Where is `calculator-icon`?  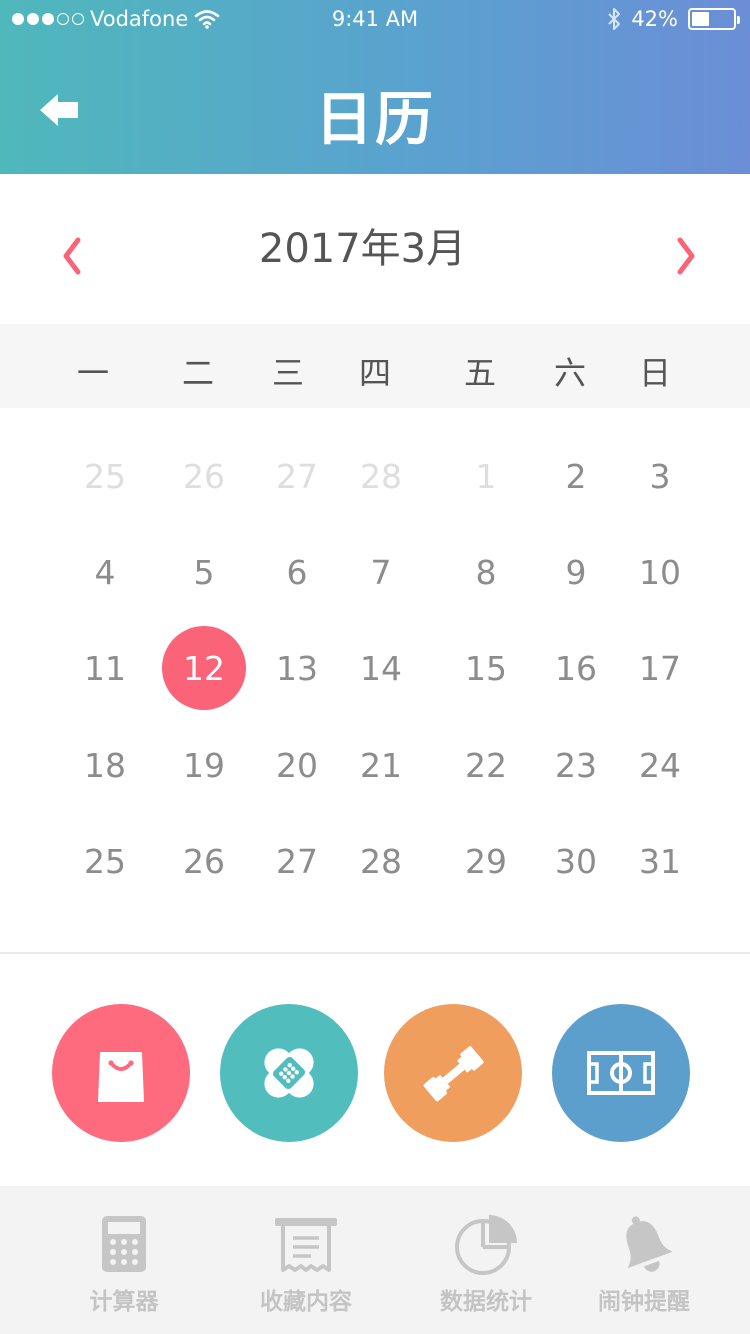
calculator-icon is located at coordinates (124, 1244).